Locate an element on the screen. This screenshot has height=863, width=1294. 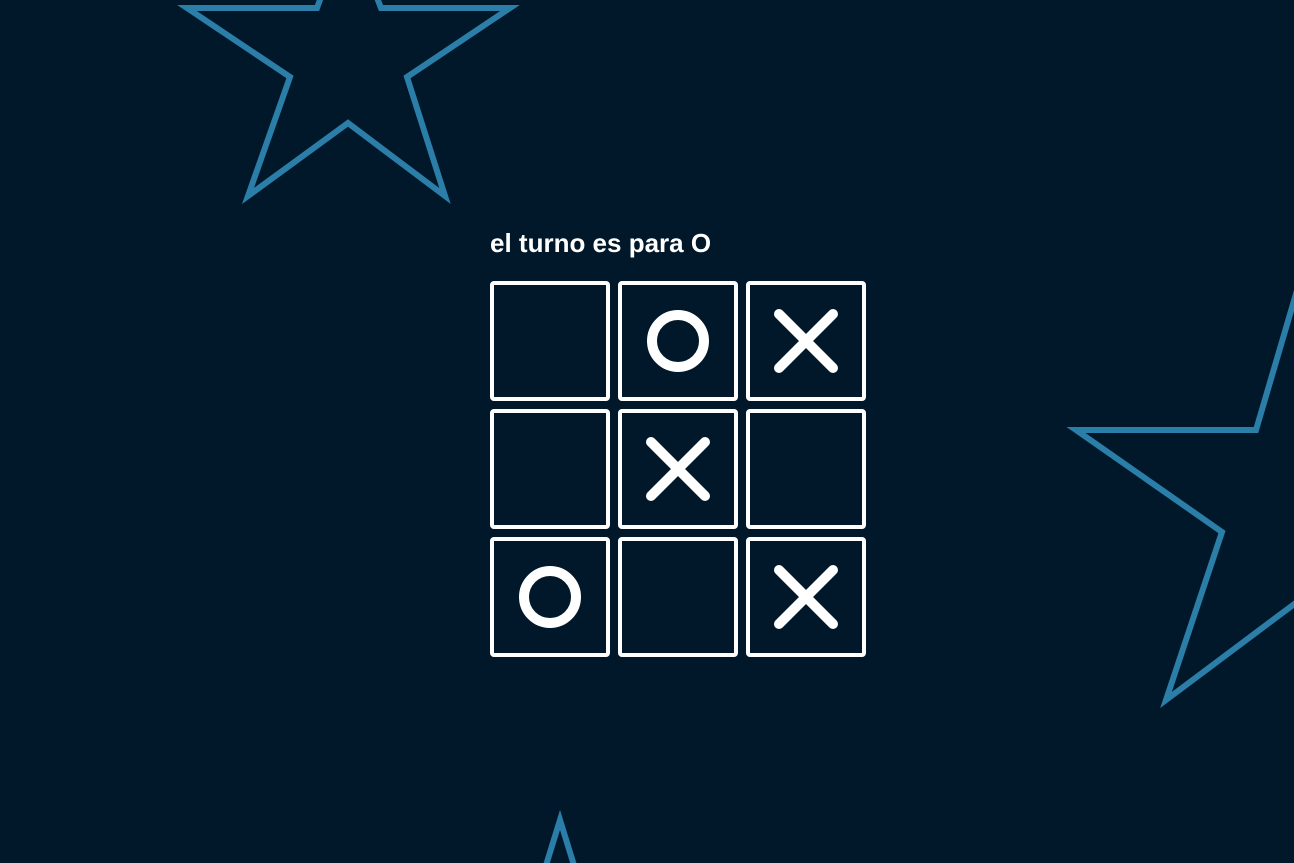
game-board is located at coordinates (678, 469).